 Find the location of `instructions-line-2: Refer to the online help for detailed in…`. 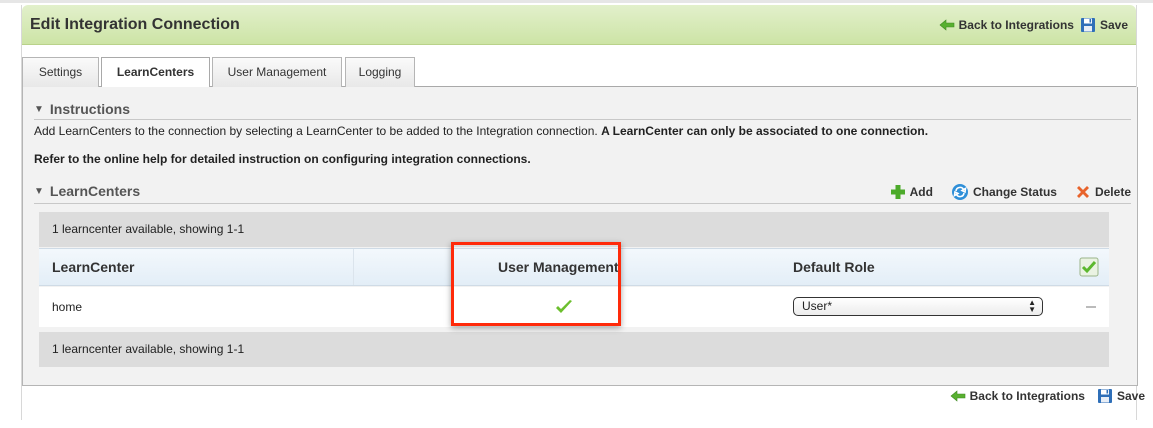

instructions-line-2: Refer to the online help for detailed in… is located at coordinates (282, 159).